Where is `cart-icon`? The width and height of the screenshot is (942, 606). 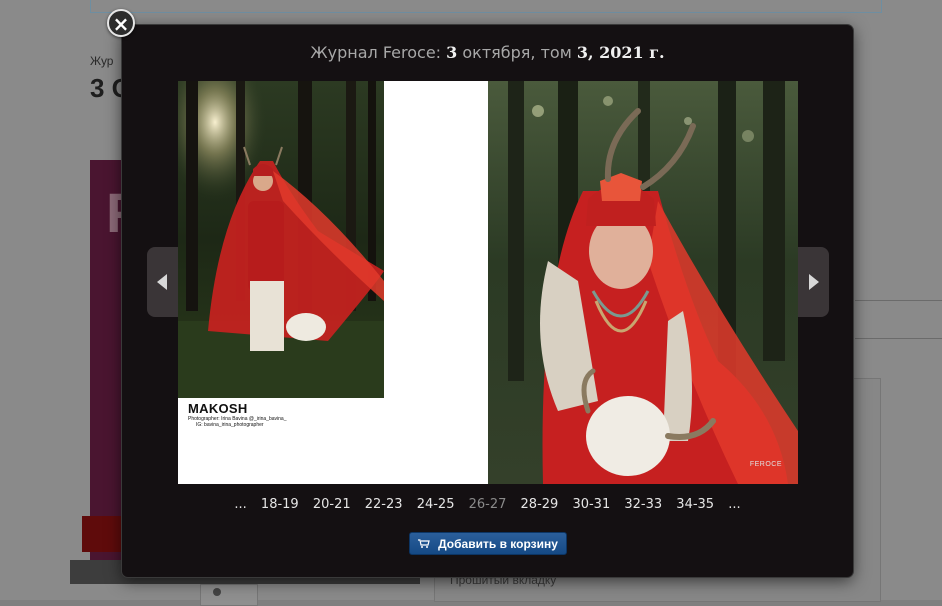
cart-icon is located at coordinates (424, 543).